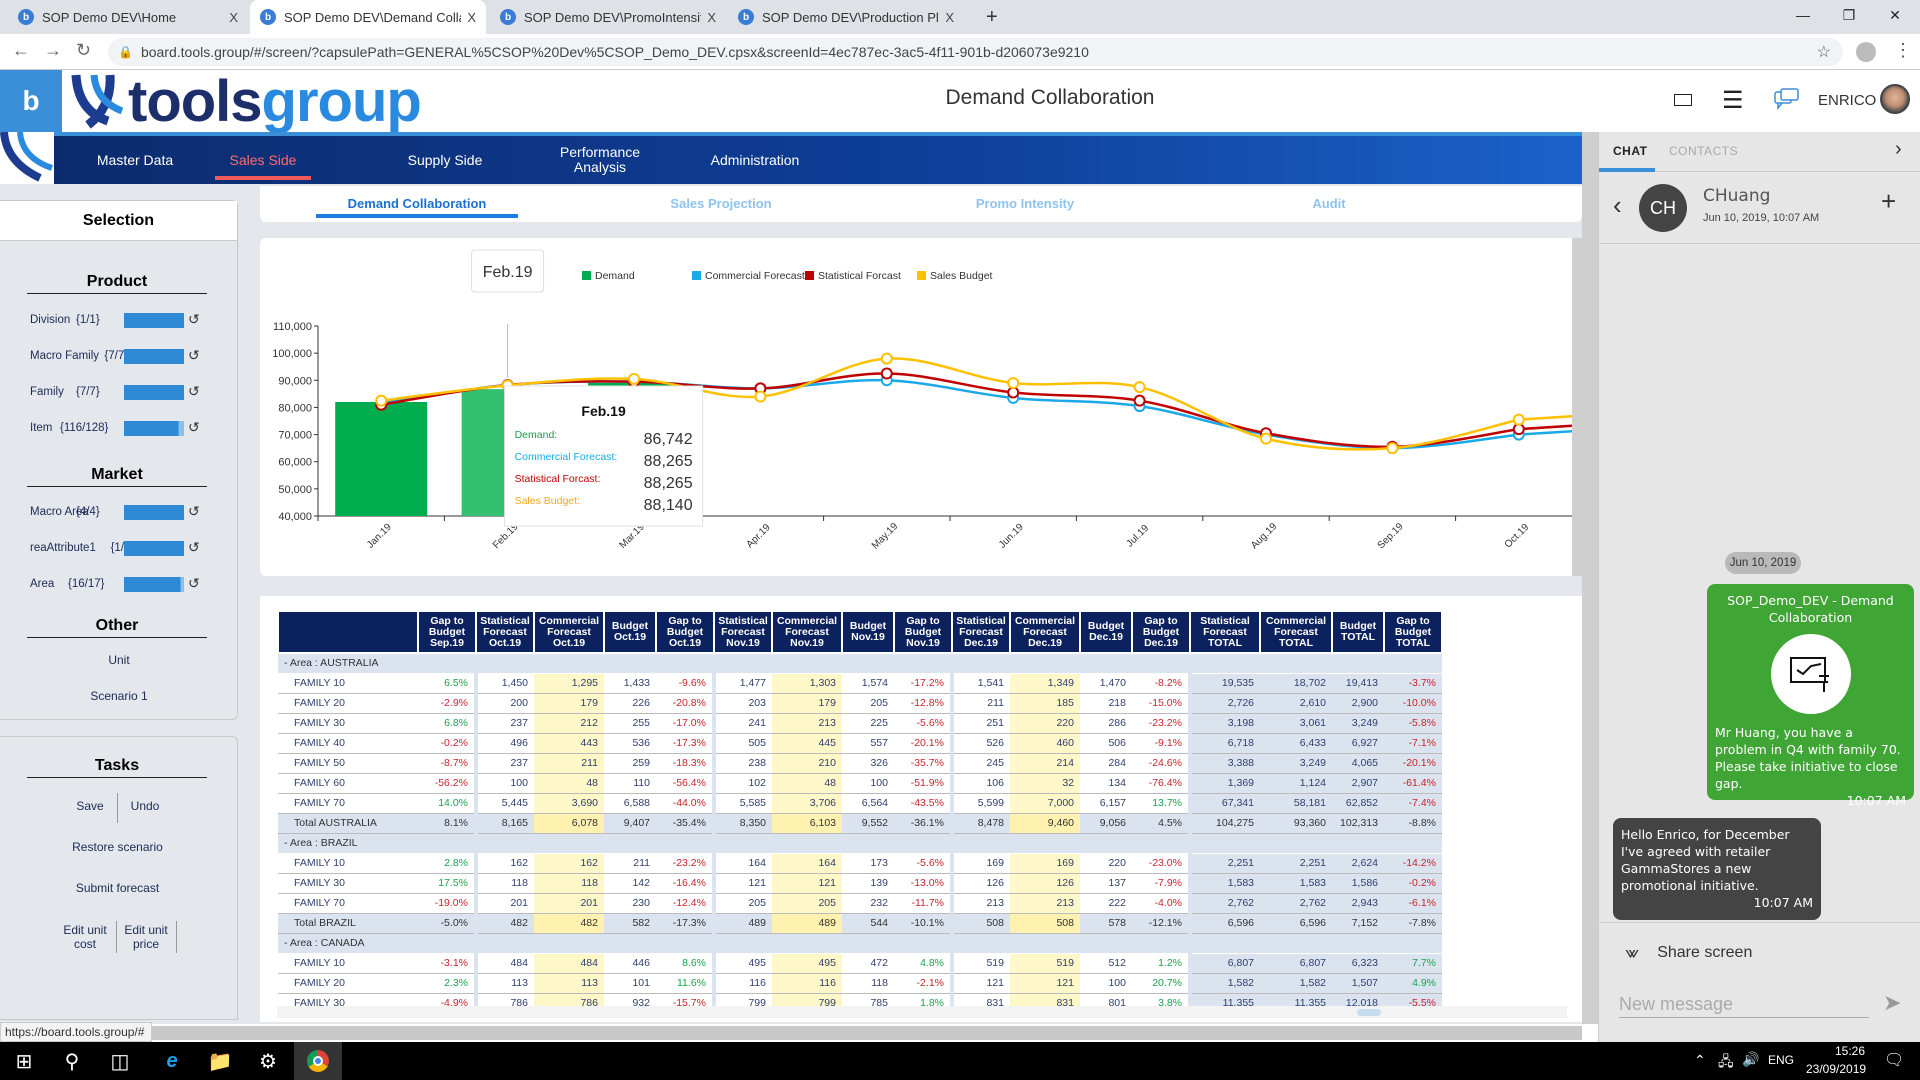 Image resolution: width=1920 pixels, height=1080 pixels. I want to click on editable-cell: 508, so click(1045, 923).